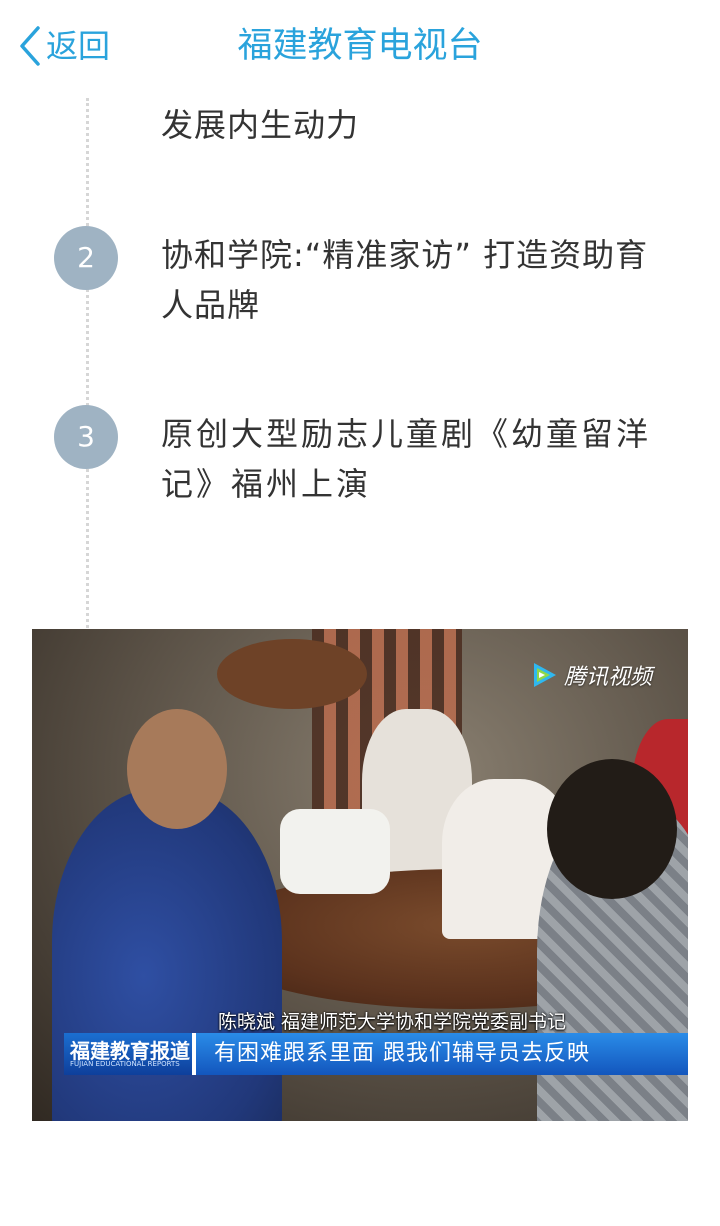 This screenshot has height=1226, width=720. Describe the element at coordinates (440, 1054) in the screenshot. I see `video-subtitle: 有困难跟系里面 跟我们辅导员去反映` at that location.